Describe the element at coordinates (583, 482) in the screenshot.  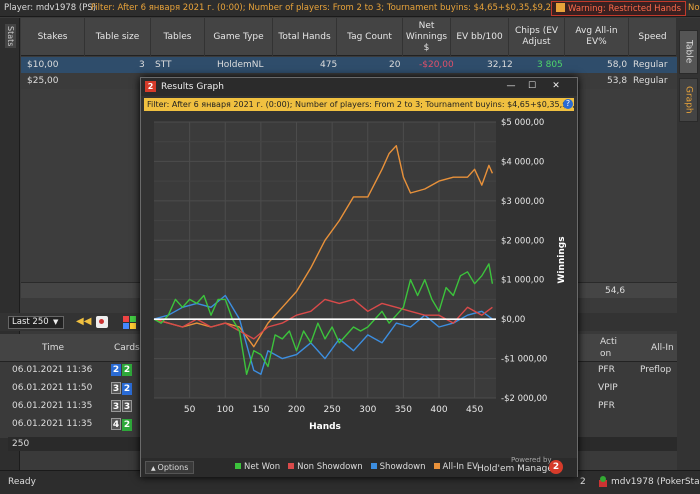
I see `status-count: 2` at that location.